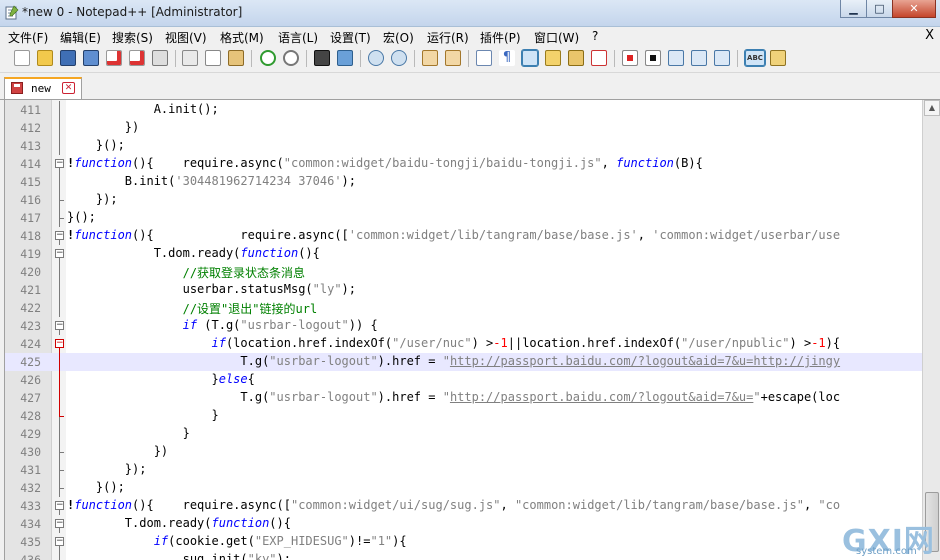 This screenshot has height=560, width=940. What do you see at coordinates (137, 58) in the screenshot?
I see `close-all-icon` at bounding box center [137, 58].